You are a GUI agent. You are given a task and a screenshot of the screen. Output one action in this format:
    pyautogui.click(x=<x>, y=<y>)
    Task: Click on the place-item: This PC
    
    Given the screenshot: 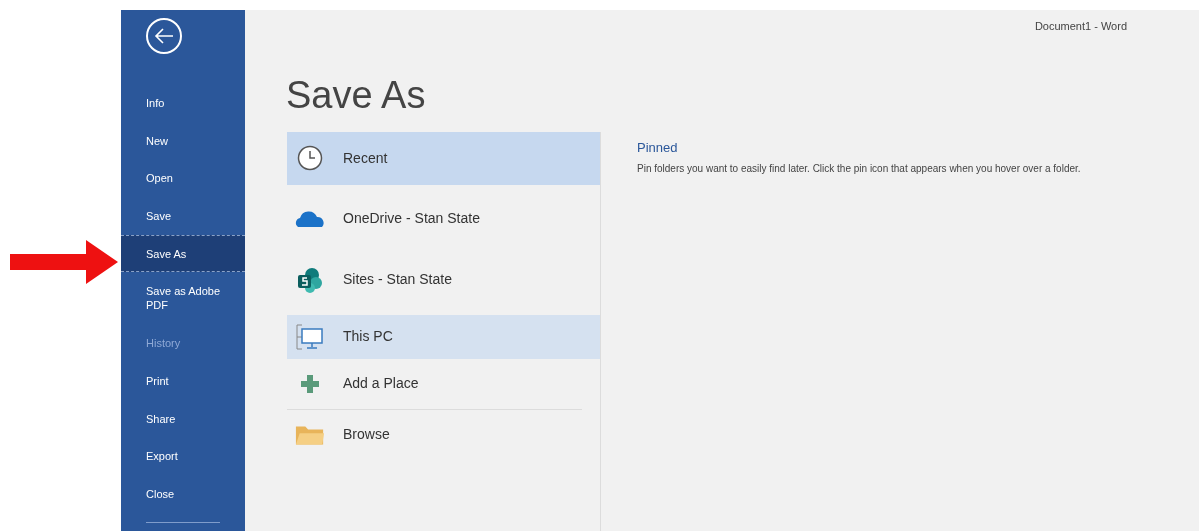 What is the action you would take?
    pyautogui.click(x=443, y=336)
    